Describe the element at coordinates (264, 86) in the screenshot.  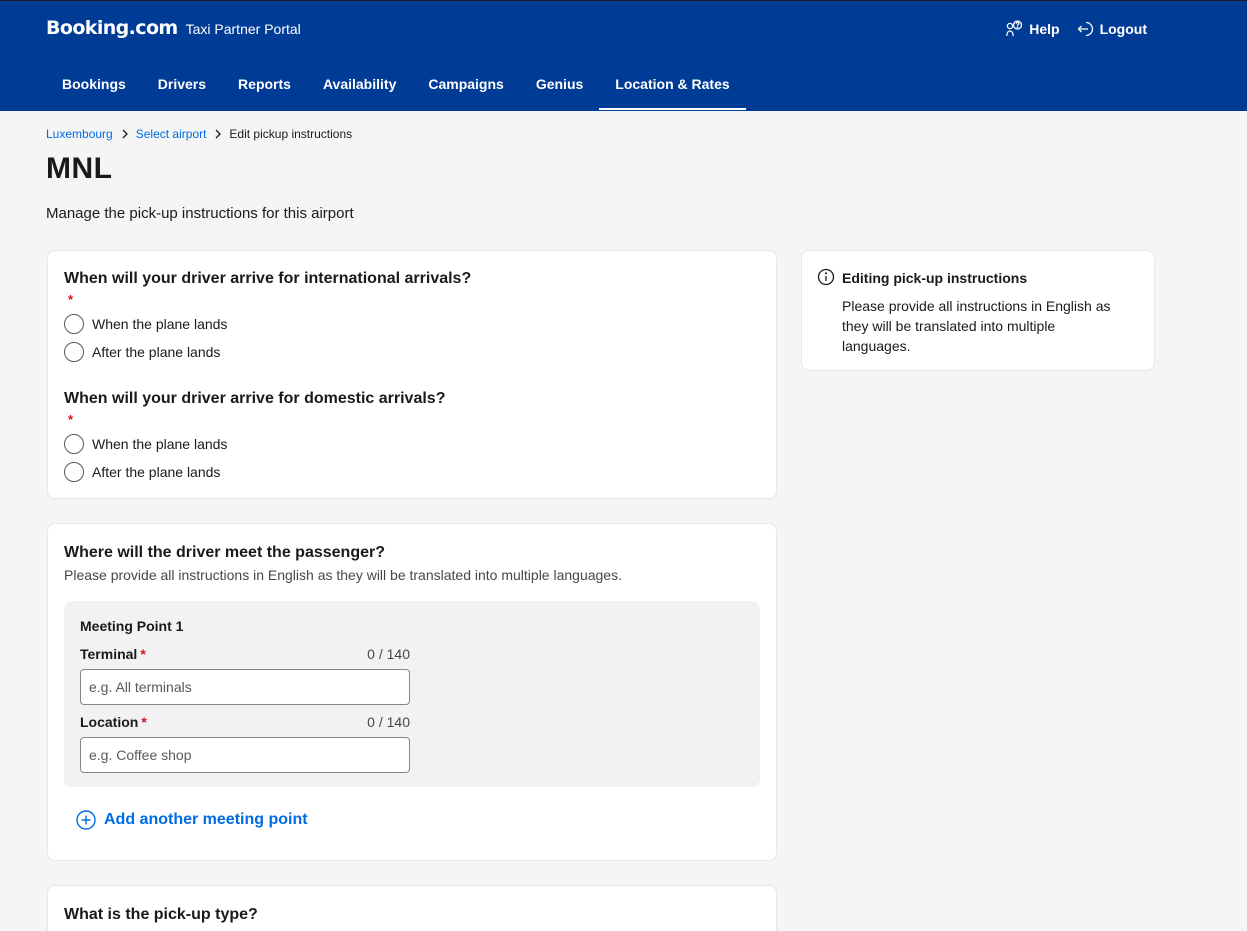
I see `nav-reports: Reports` at that location.